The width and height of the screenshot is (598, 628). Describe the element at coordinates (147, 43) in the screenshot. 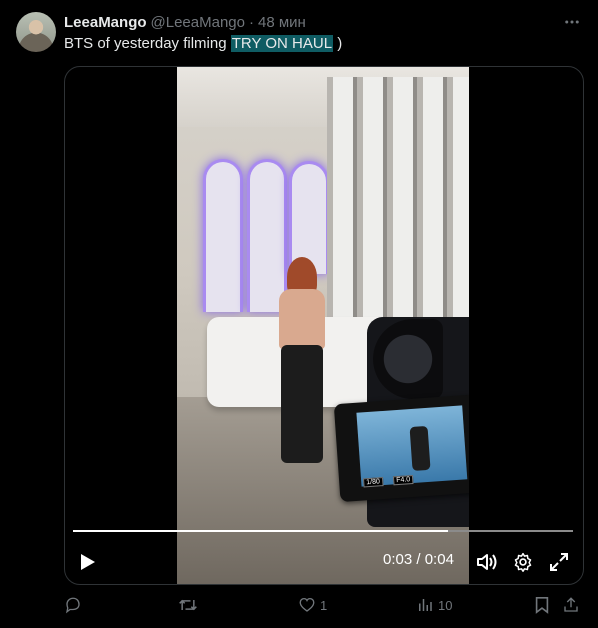

I see `tweet-text-start: BTS of yesterday filming` at that location.